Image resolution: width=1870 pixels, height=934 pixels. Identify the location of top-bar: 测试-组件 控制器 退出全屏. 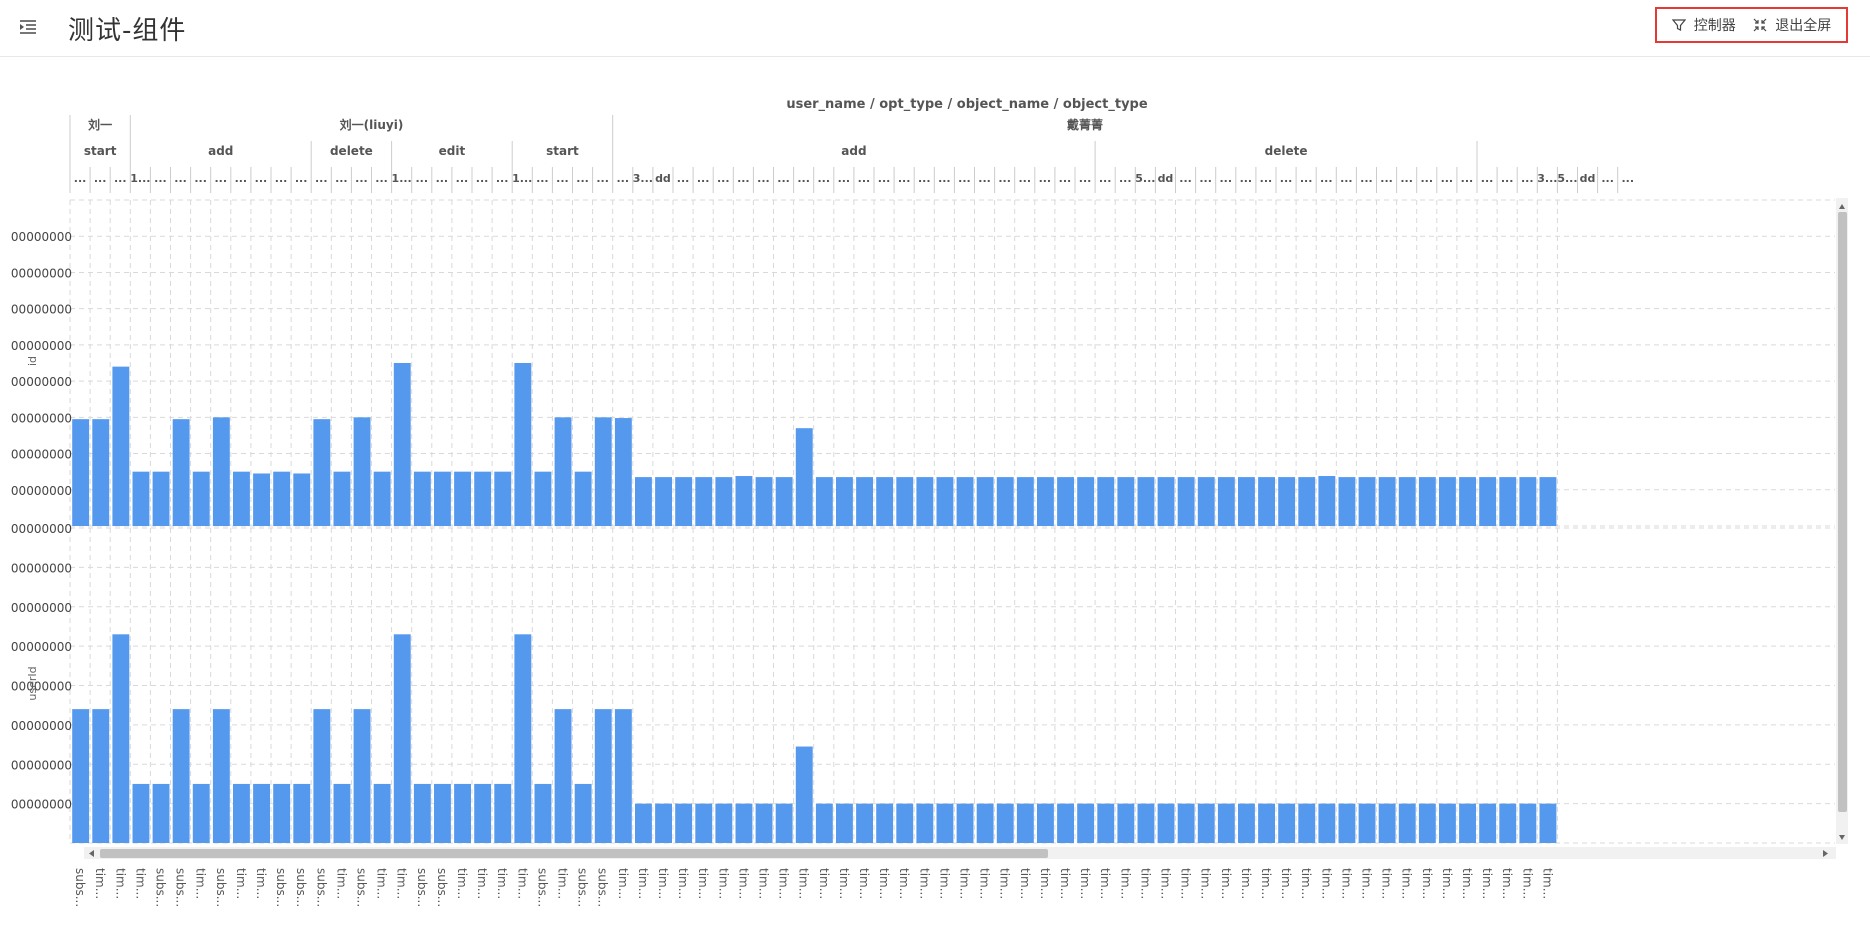
(935, 28).